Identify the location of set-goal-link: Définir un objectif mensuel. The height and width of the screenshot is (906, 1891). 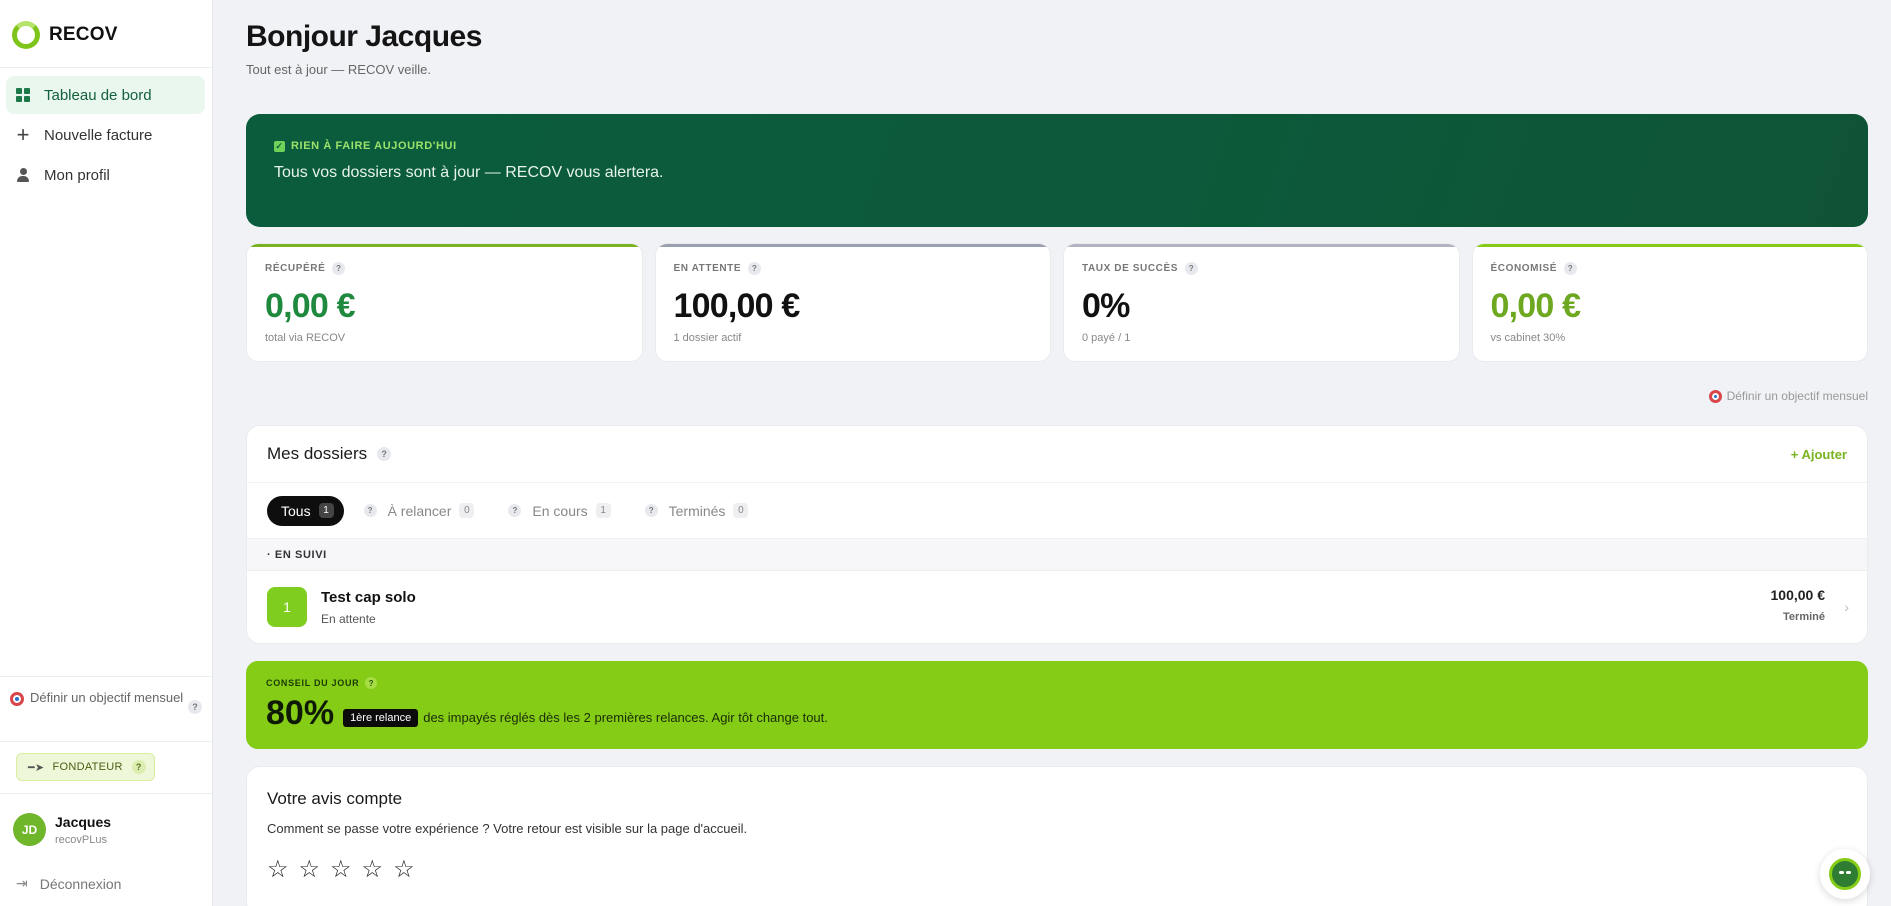
(1788, 396).